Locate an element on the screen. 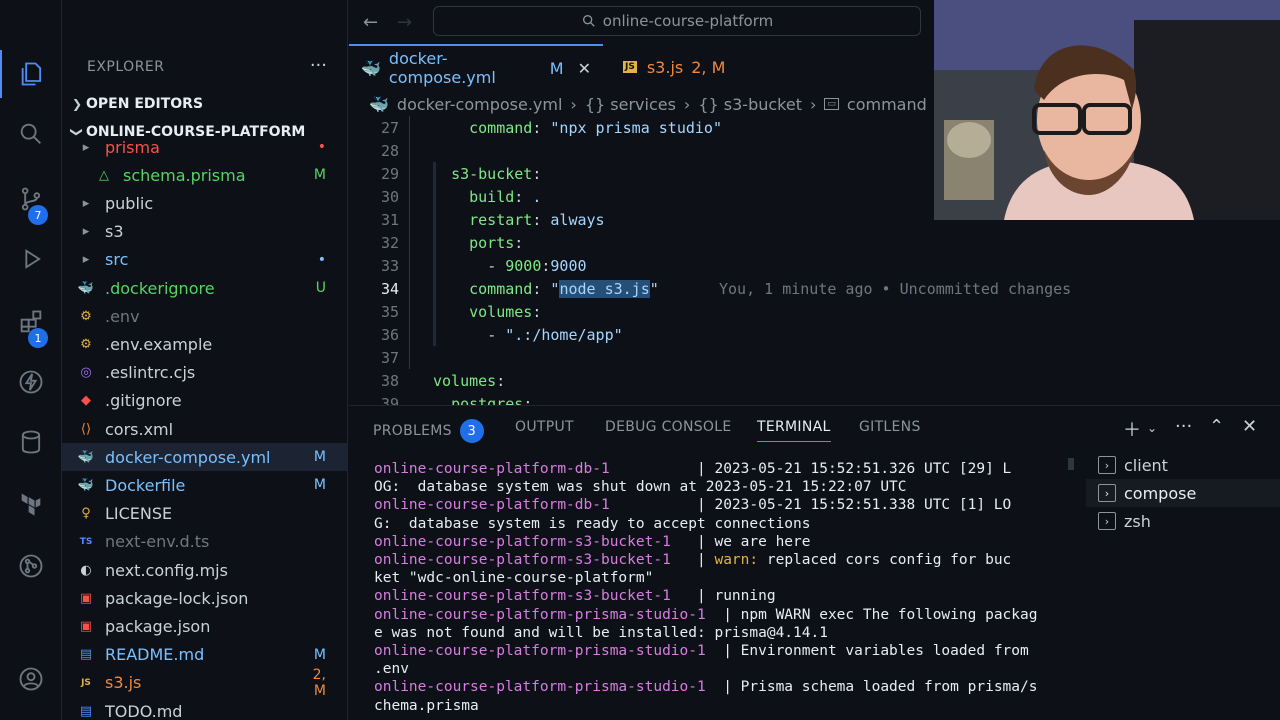 Image resolution: width=1280 pixels, height=720 pixels. line-number: 27 is located at coordinates (389, 127).